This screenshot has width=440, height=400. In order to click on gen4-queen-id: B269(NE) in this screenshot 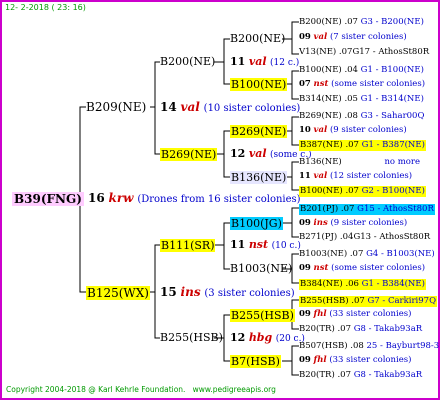, I will do `click(259, 131)`.